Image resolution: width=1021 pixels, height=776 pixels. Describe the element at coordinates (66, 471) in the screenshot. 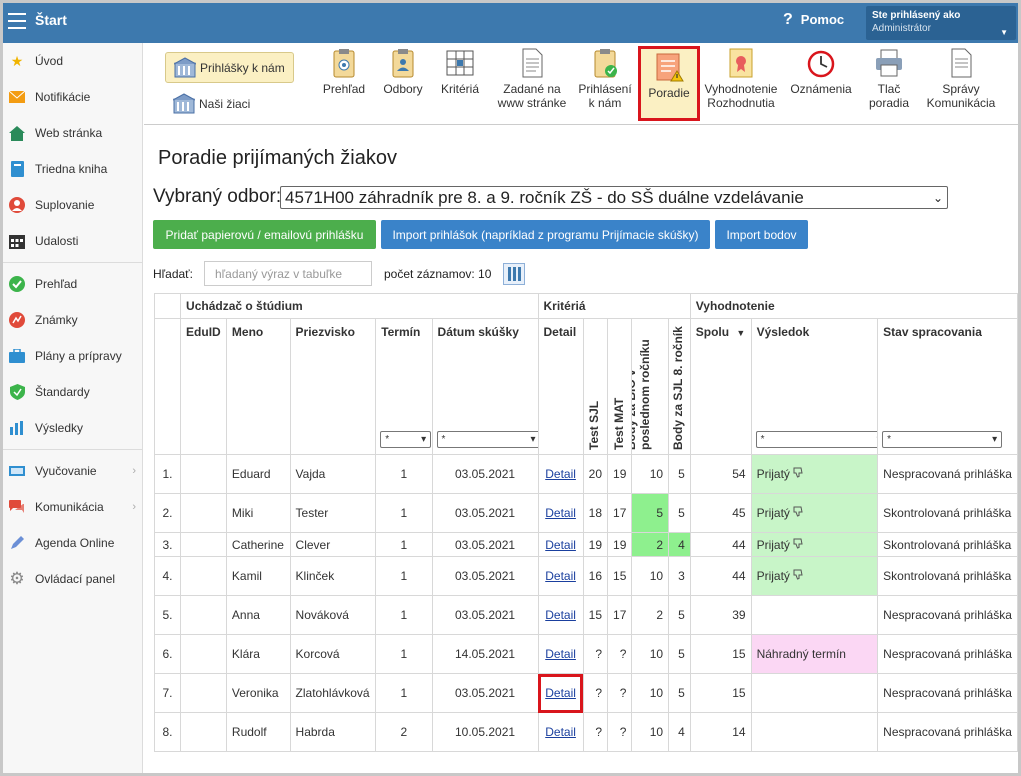

I see `sidebar-item-label: Vyučovanie` at that location.